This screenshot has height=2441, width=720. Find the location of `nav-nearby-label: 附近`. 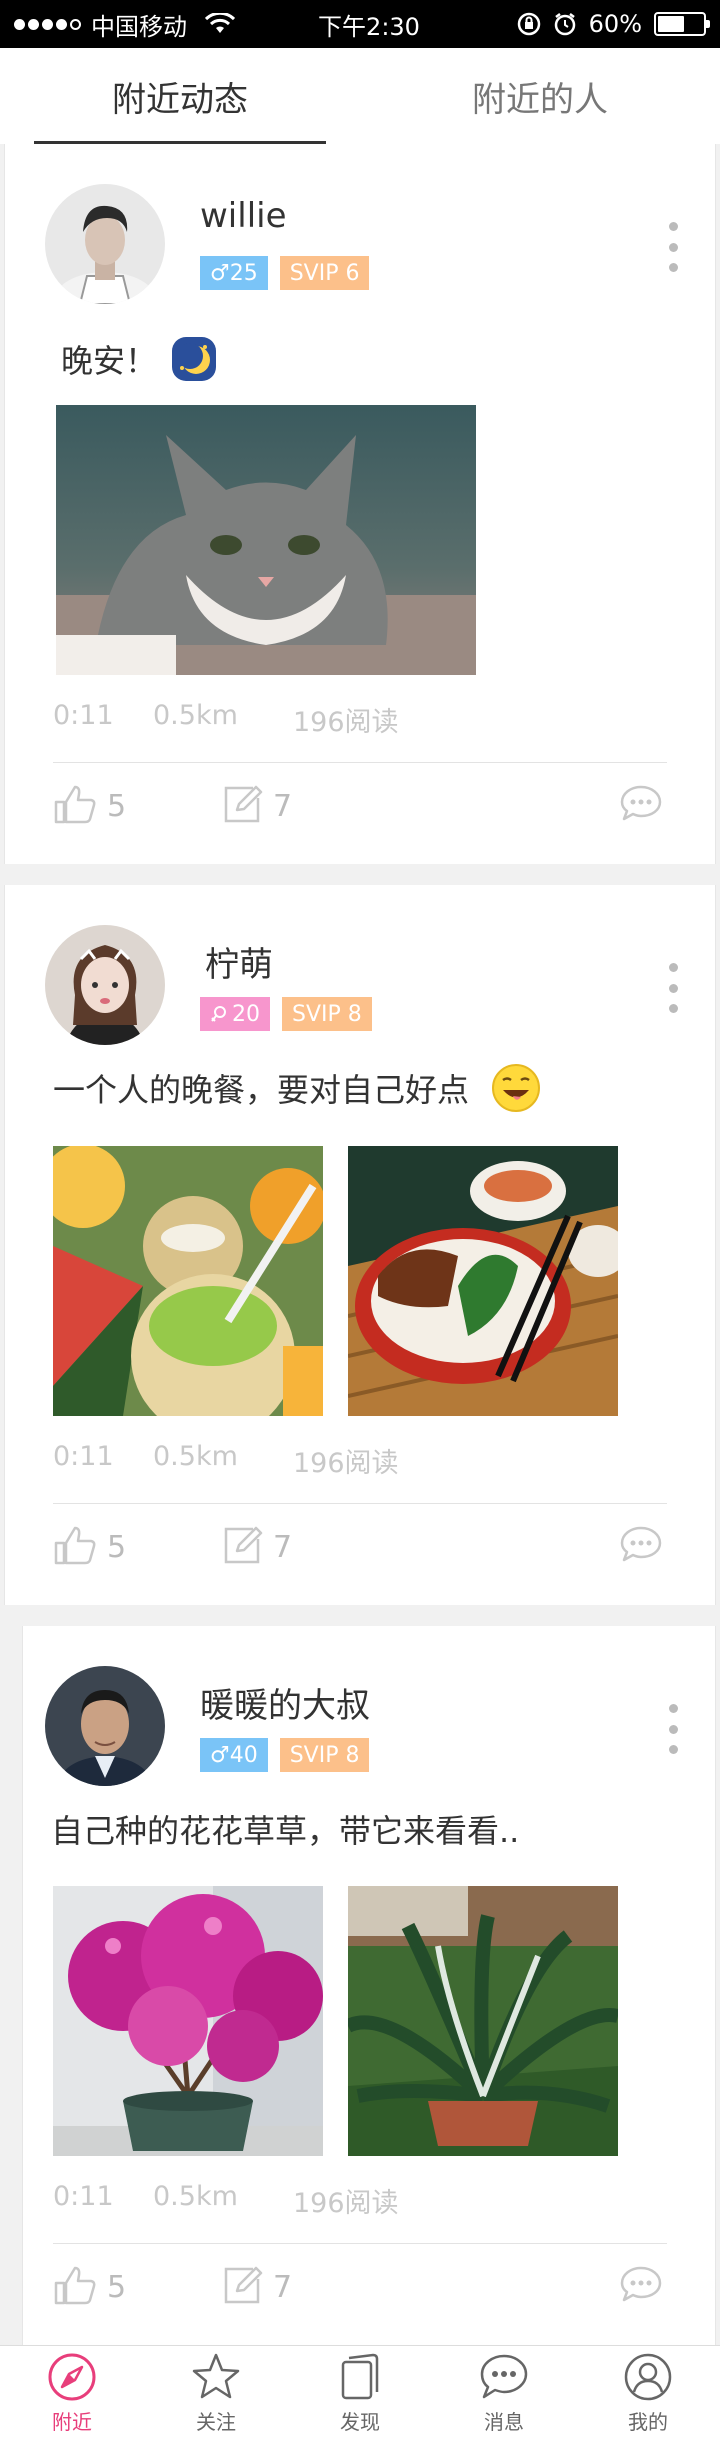

nav-nearby-label: 附近 is located at coordinates (72, 2422).